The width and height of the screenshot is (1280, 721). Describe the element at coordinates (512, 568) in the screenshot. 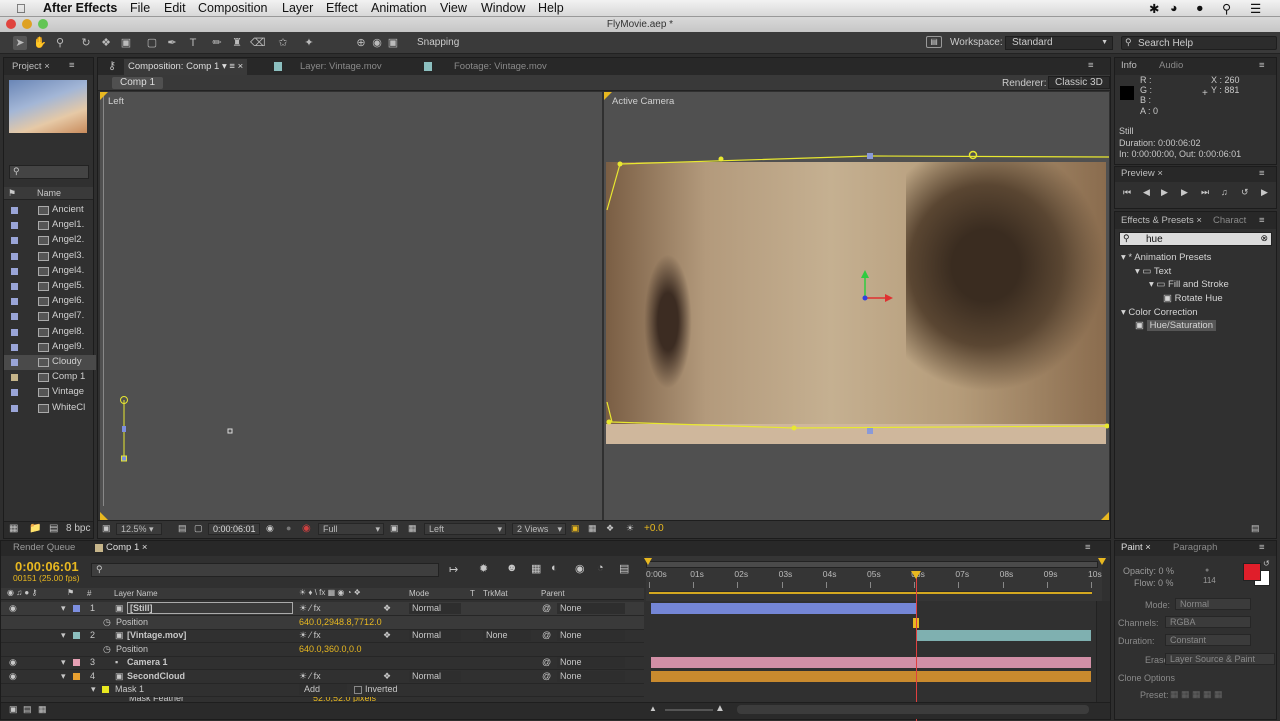

I see `shy-layers-icon: ☻` at that location.